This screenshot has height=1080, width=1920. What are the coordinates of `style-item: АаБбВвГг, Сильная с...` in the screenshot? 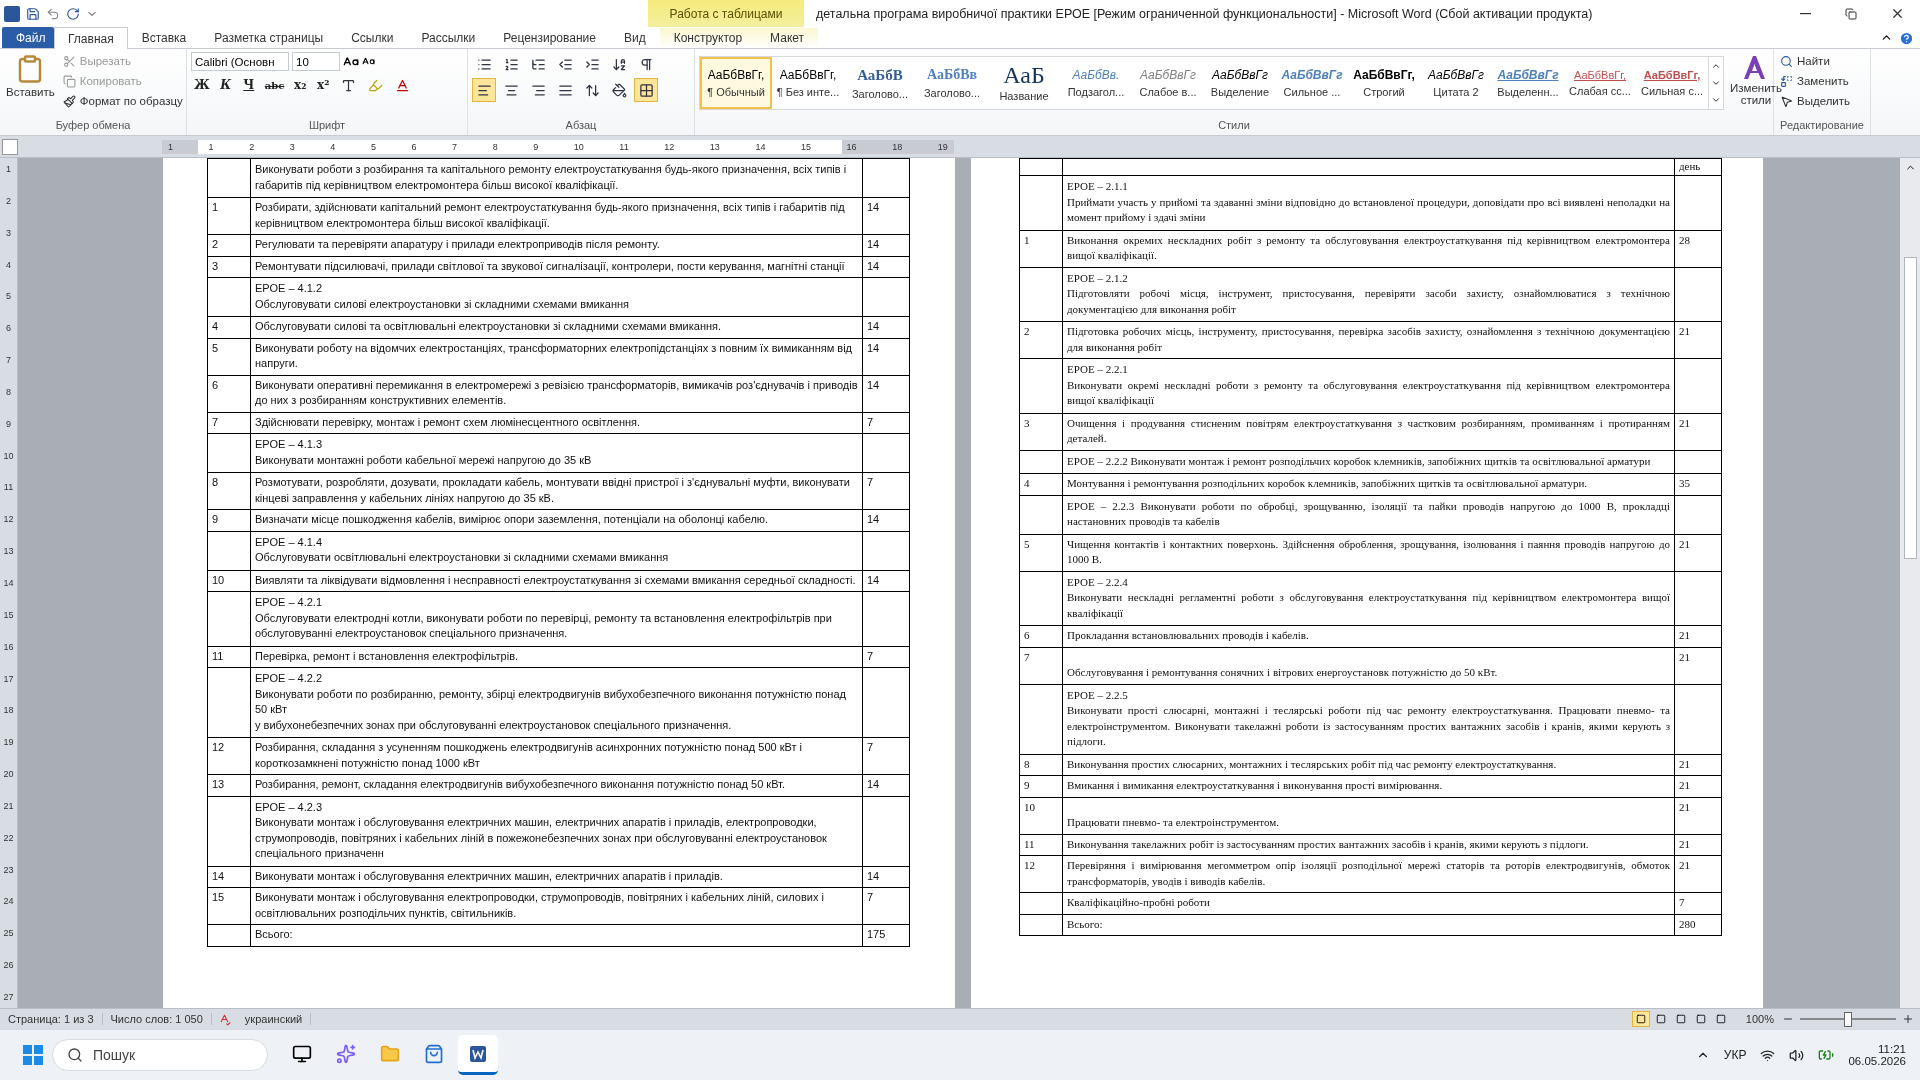 It's located at (1672, 83).